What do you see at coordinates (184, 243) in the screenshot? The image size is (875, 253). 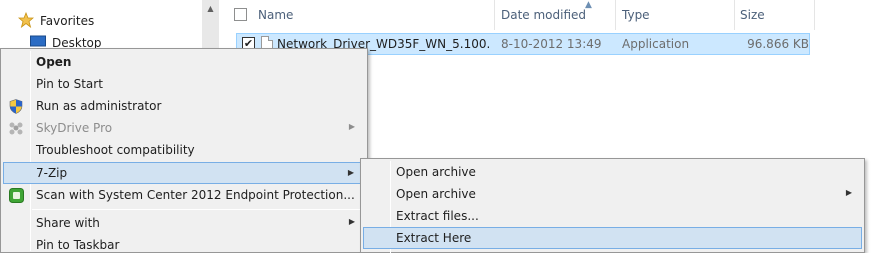 I see `menu-item-pin-to-taskbar: Pin to Taskbar` at bounding box center [184, 243].